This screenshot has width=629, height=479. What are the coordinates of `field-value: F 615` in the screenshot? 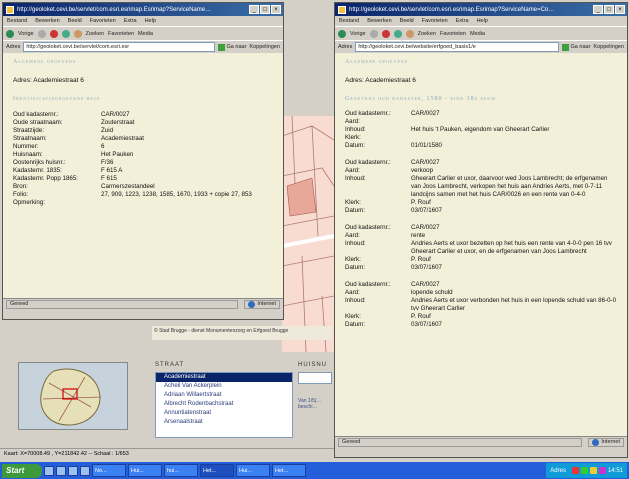 It's located at (109, 178).